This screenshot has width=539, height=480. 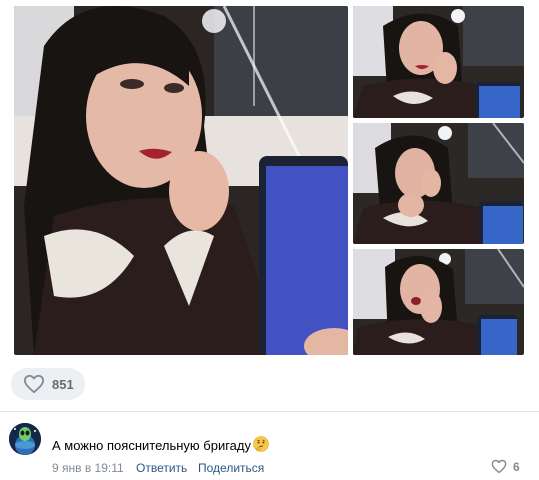 I want to click on share-link: Поделиться, so click(x=231, y=468).